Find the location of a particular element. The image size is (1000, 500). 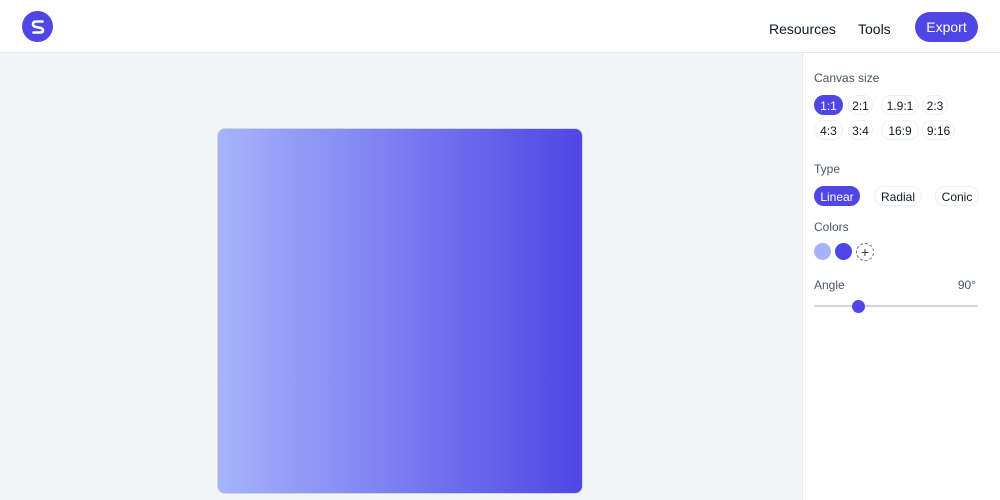

type-option-linear: Linear is located at coordinates (837, 196).